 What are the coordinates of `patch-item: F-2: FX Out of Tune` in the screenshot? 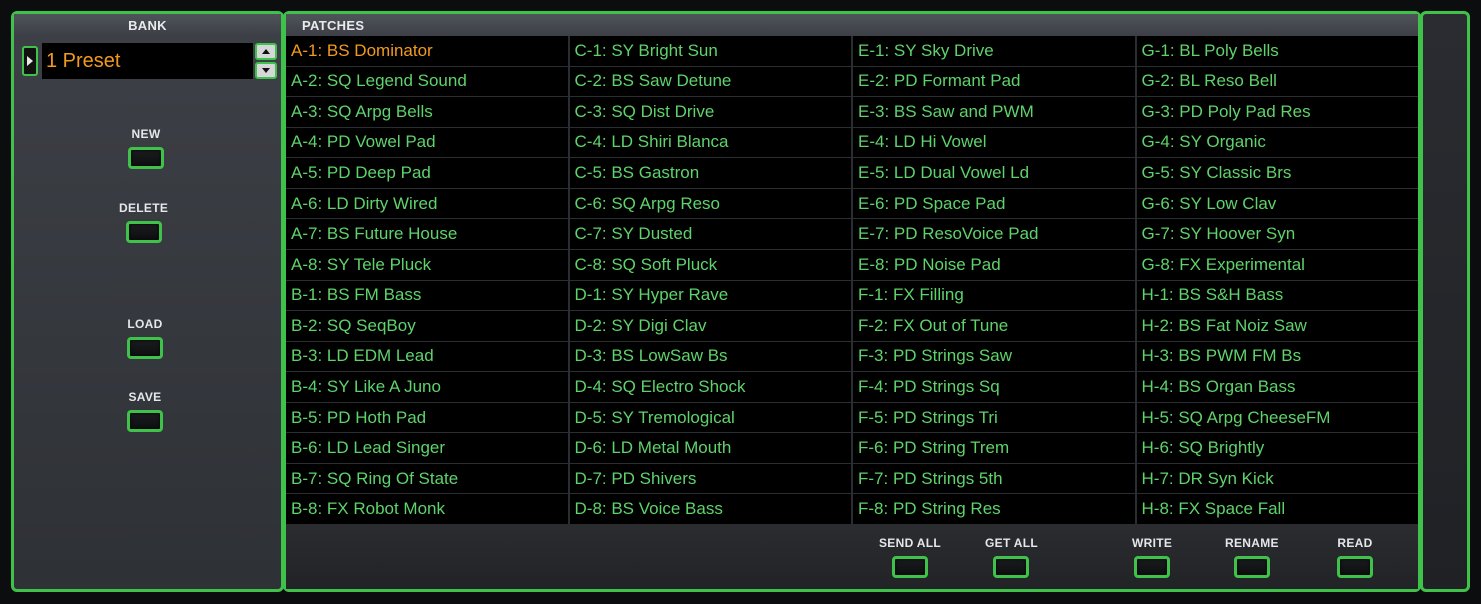 It's located at (994, 326).